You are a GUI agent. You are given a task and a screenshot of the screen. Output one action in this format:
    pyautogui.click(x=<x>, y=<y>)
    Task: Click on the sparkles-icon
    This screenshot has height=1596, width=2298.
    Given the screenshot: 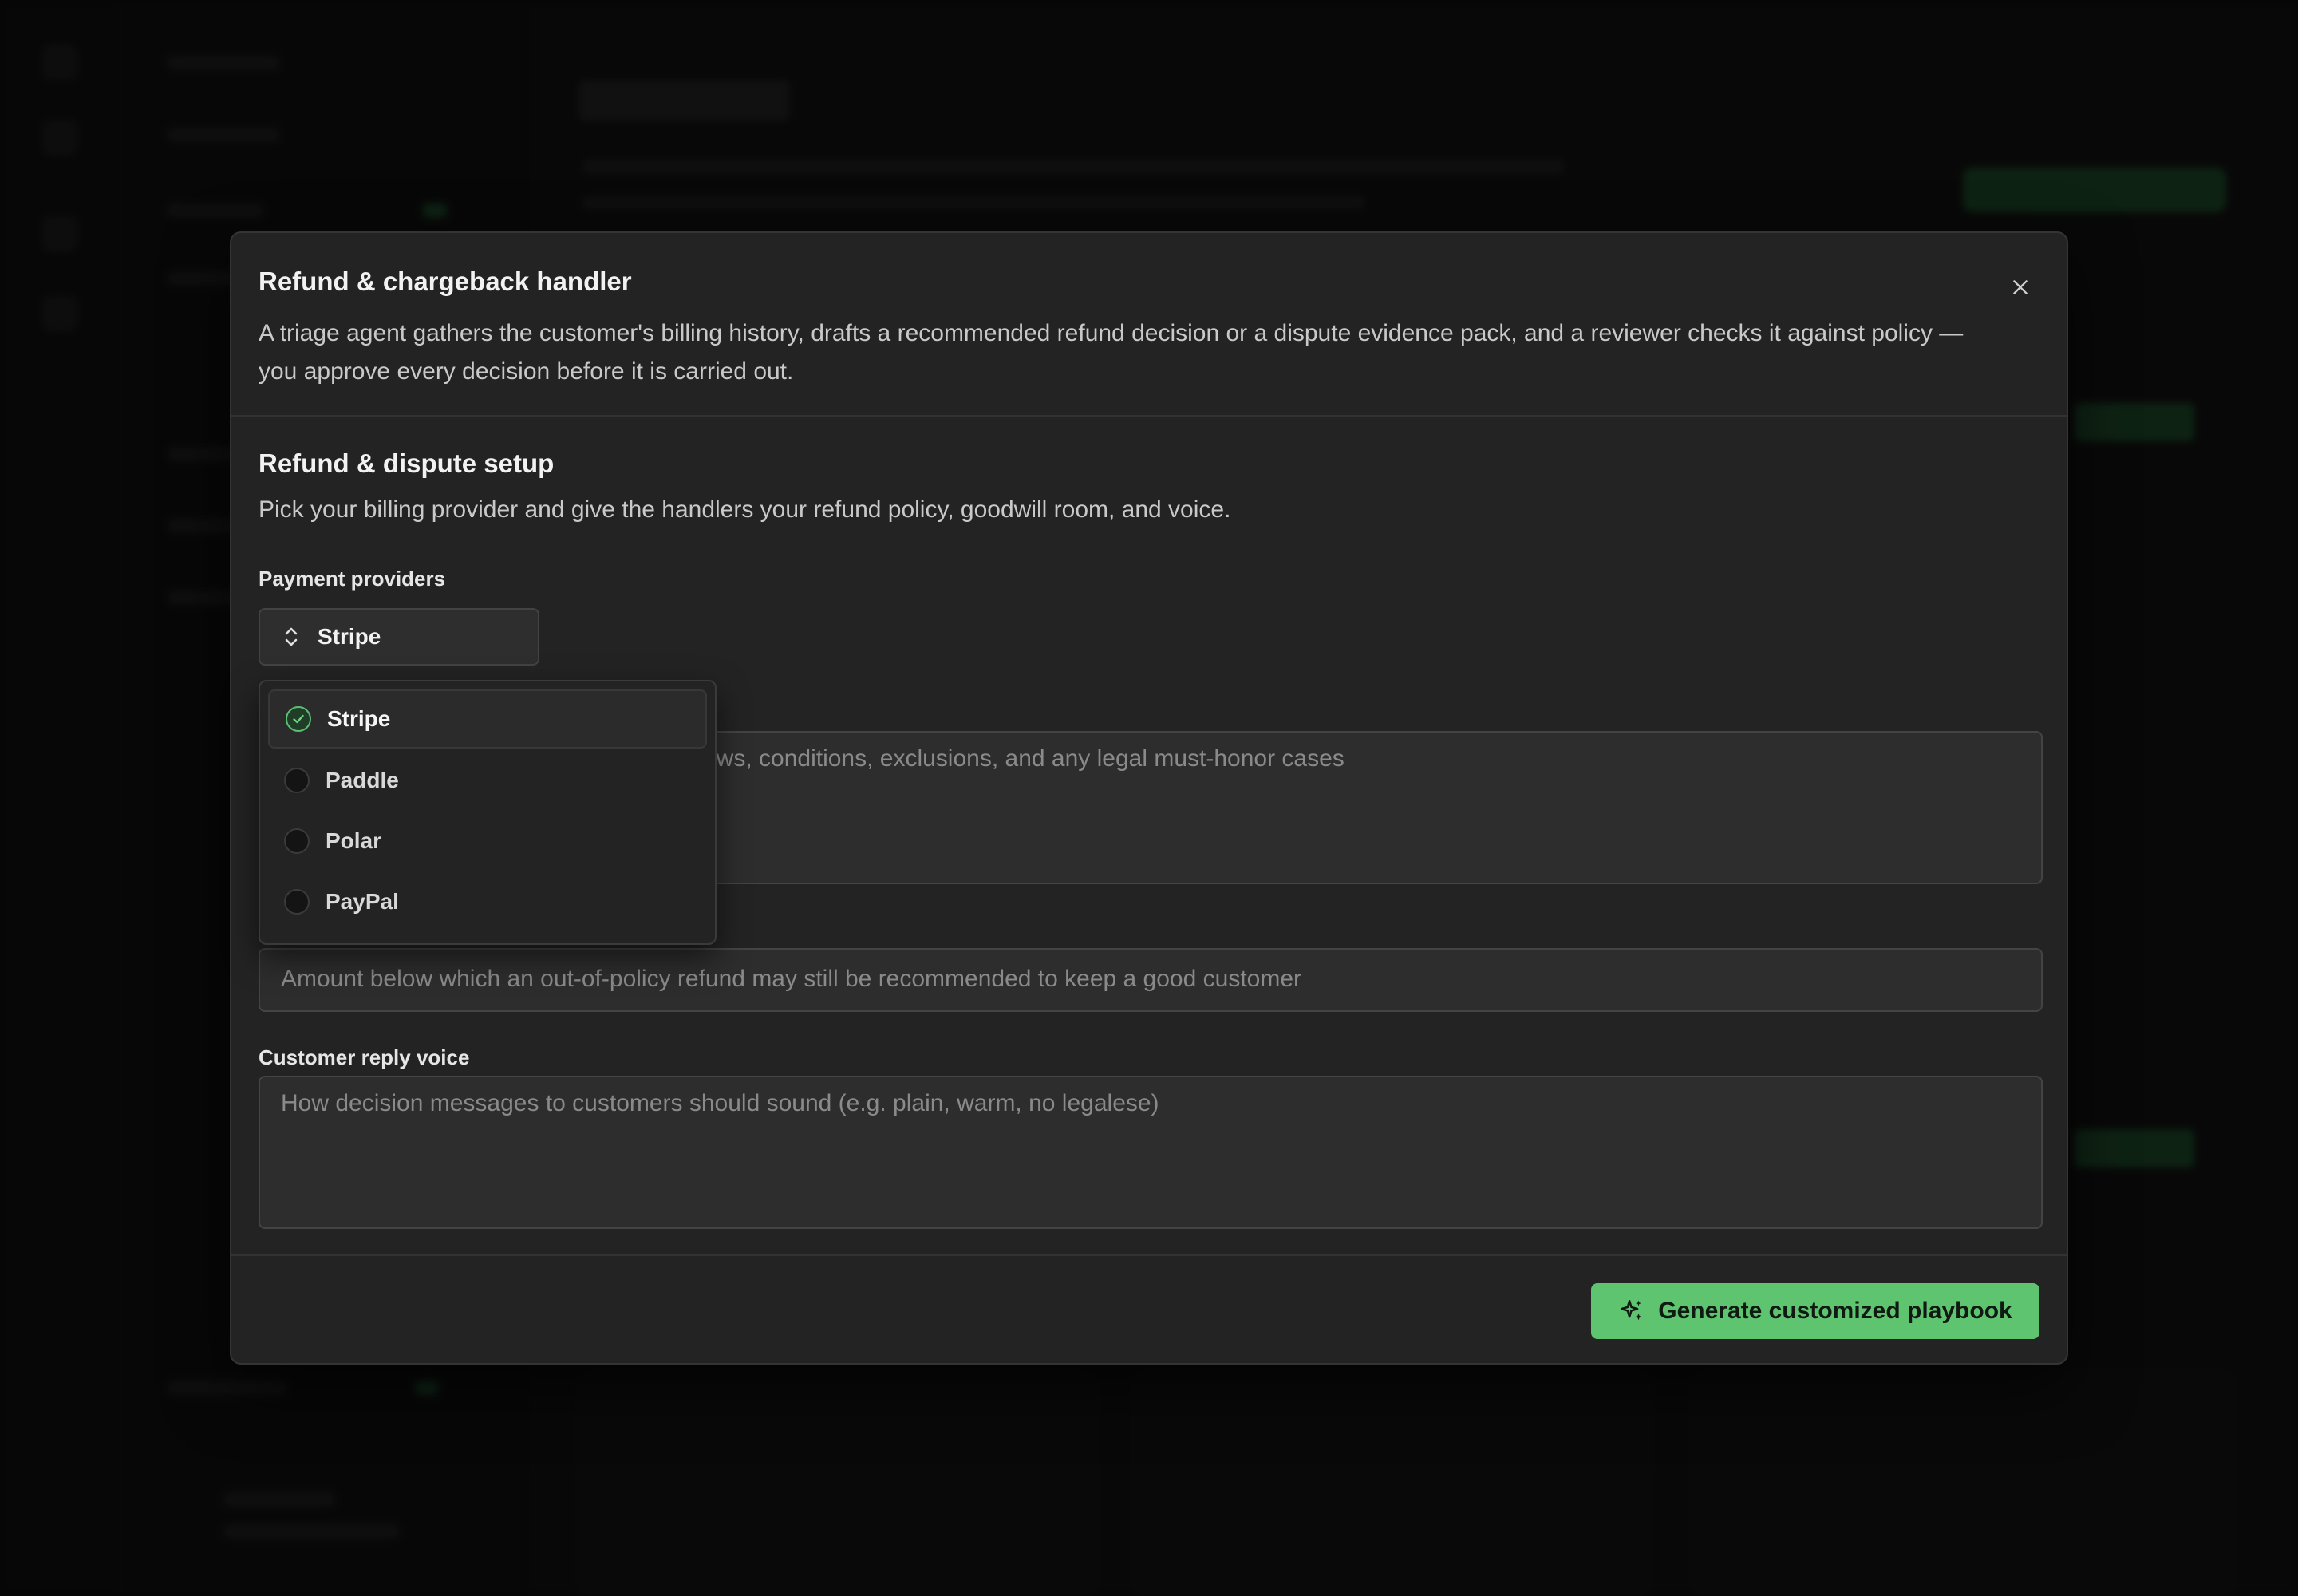 What is the action you would take?
    pyautogui.click(x=1632, y=1310)
    